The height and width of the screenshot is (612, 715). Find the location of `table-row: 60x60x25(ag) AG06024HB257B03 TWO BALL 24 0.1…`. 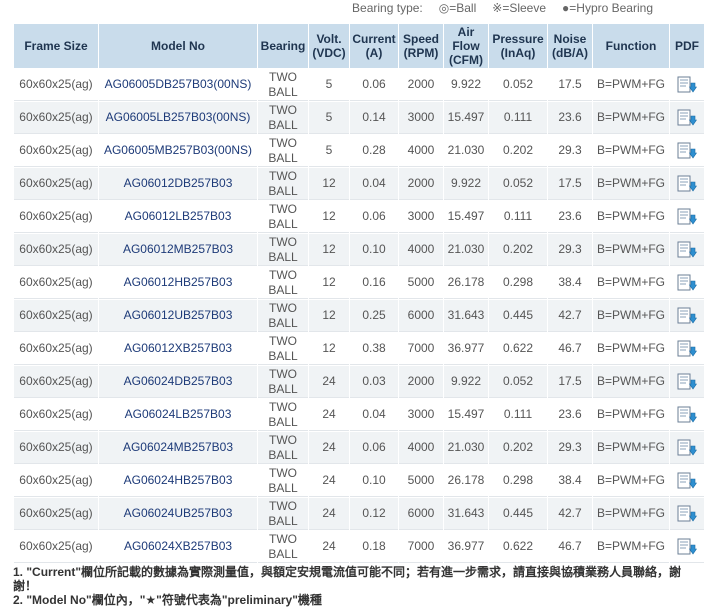

table-row: 60x60x25(ag) AG06024HB257B03 TWO BALL 24 0.1… is located at coordinates (359, 481).